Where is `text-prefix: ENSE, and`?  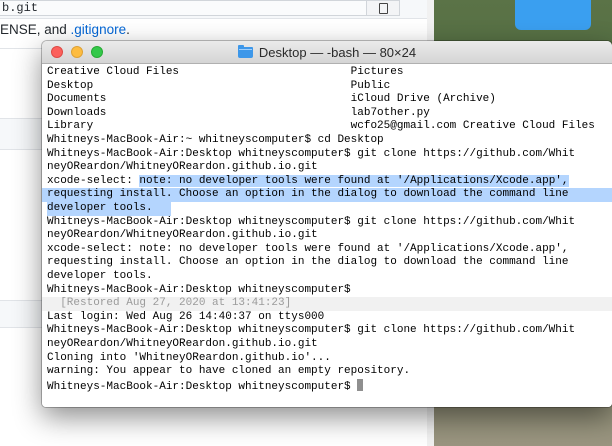 text-prefix: ENSE, and is located at coordinates (35, 29).